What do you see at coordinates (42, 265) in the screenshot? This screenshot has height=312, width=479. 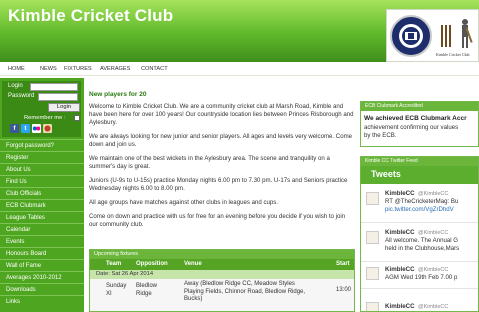 I see `sidebar-item-wall-of-fame: Wall of Fame` at bounding box center [42, 265].